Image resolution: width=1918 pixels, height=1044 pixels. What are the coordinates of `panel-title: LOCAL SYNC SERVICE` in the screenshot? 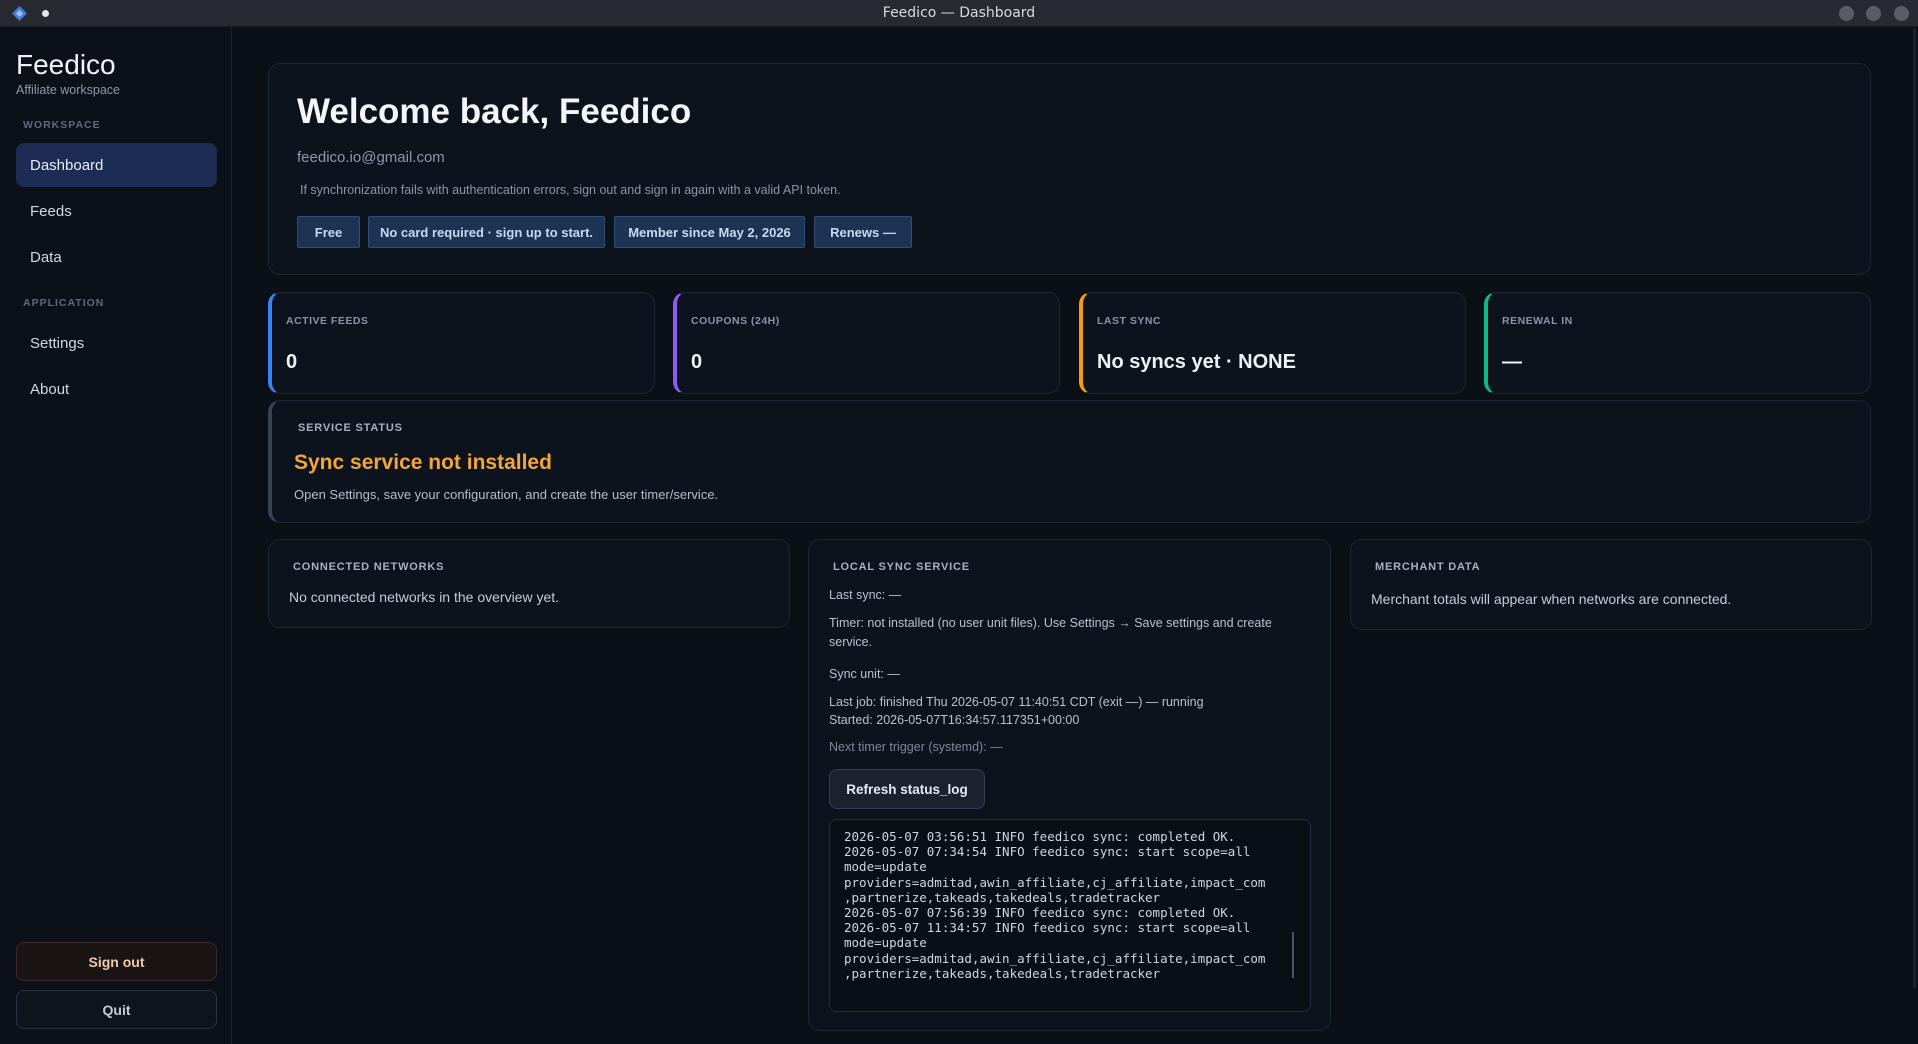 It's located at (901, 567).